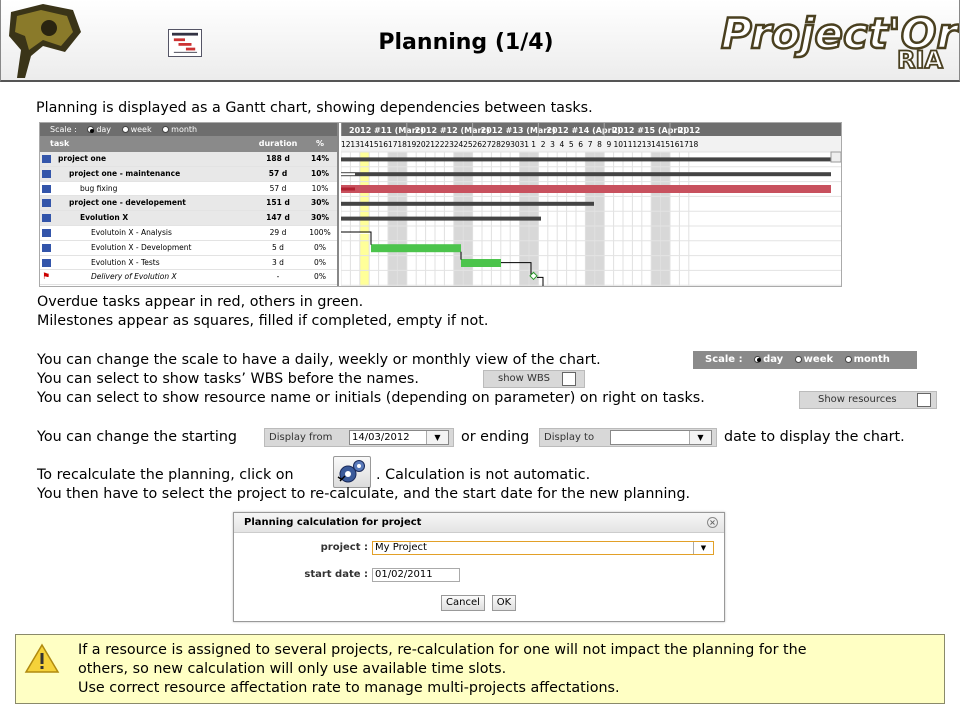 This screenshot has width=960, height=720. What do you see at coordinates (805, 360) in the screenshot?
I see `scale-selector: Scale : day week month` at bounding box center [805, 360].